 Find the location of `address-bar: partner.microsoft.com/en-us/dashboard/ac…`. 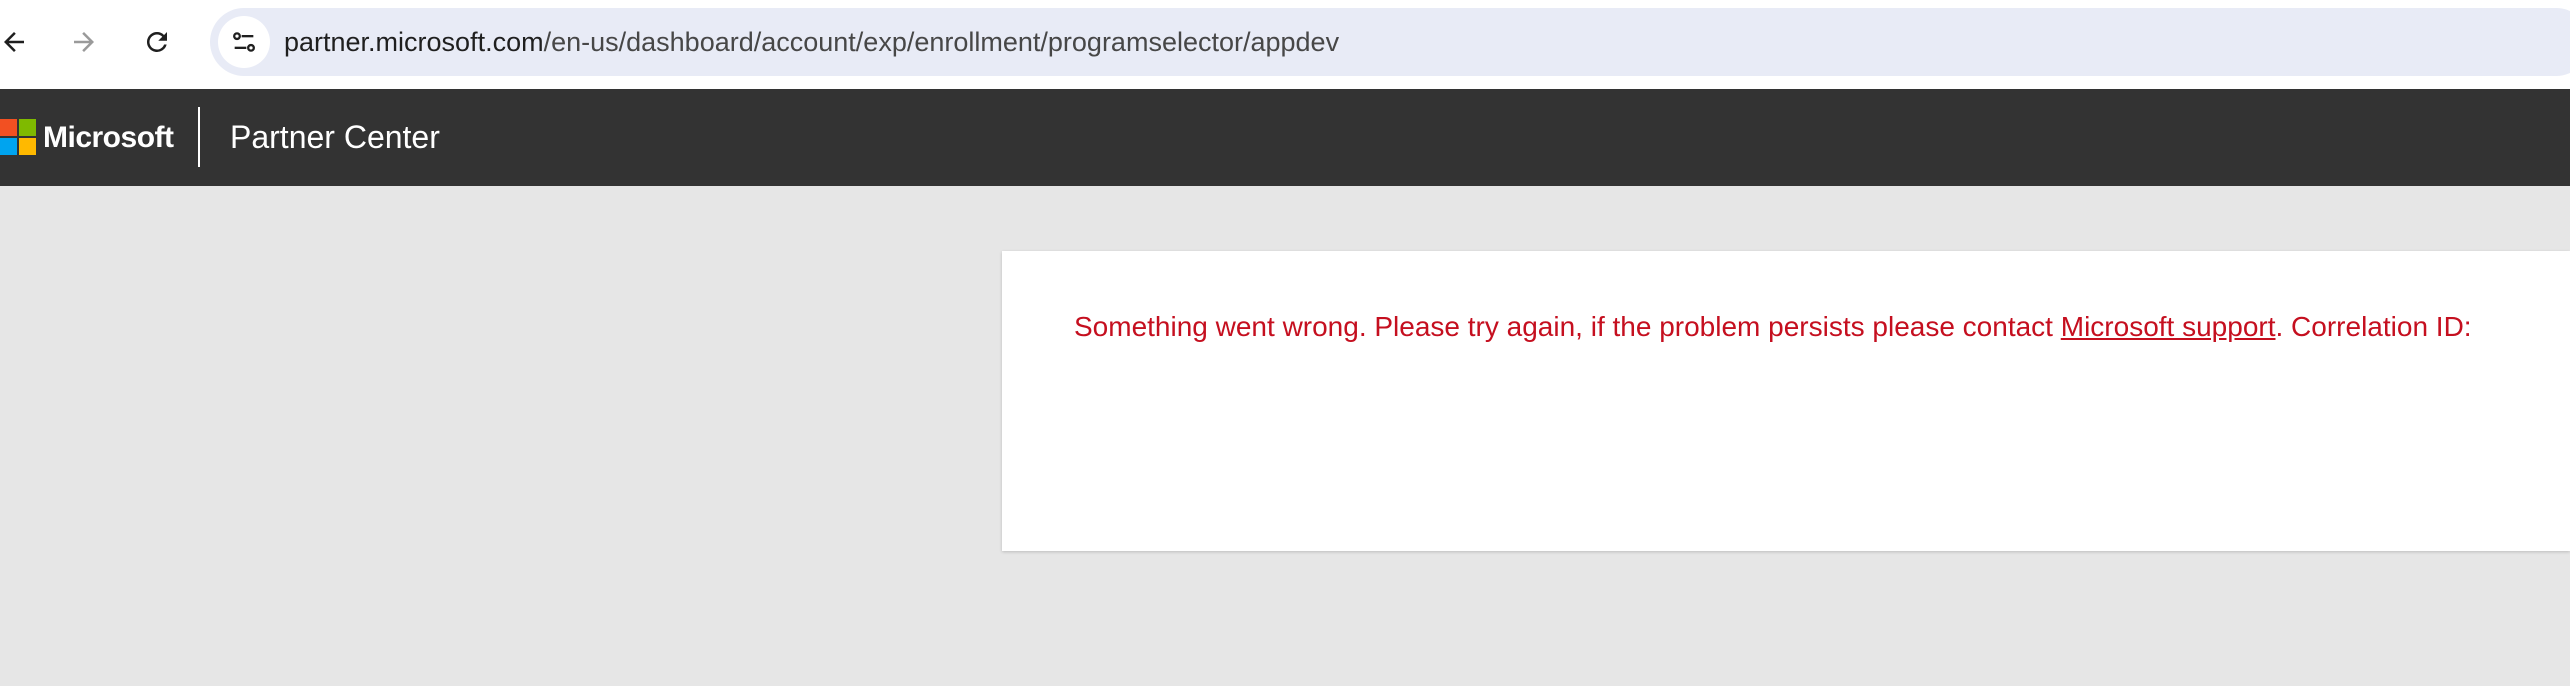

address-bar: partner.microsoft.com/en-us/dashboard/ac… is located at coordinates (1390, 42).